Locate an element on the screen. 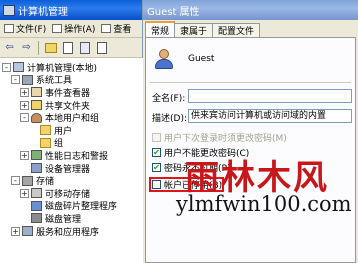 The width and height of the screenshot is (358, 263). local-users-icon is located at coordinates (36, 117).